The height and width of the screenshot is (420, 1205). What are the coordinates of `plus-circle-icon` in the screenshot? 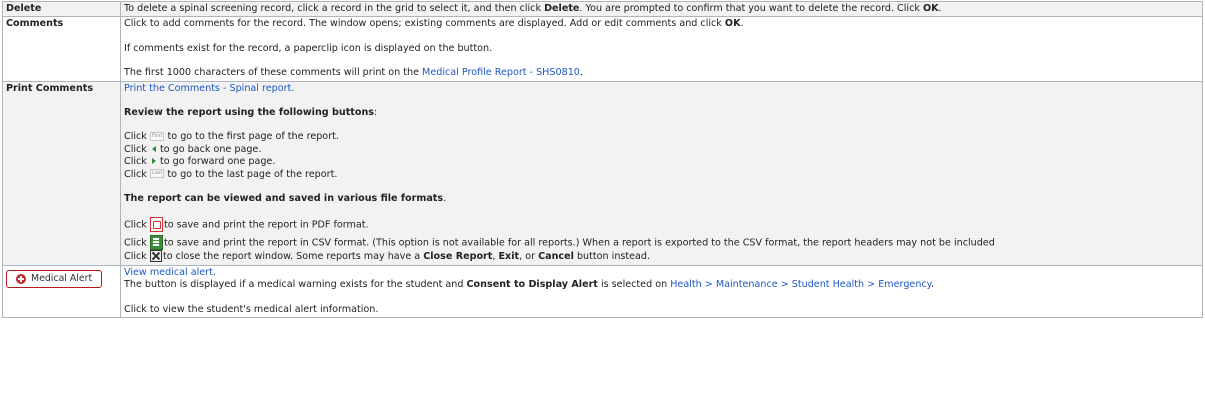 It's located at (21, 279).